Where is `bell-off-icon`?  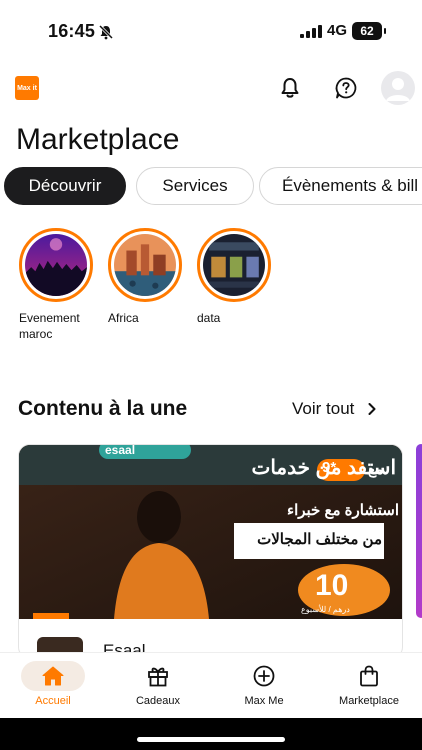 bell-off-icon is located at coordinates (106, 32).